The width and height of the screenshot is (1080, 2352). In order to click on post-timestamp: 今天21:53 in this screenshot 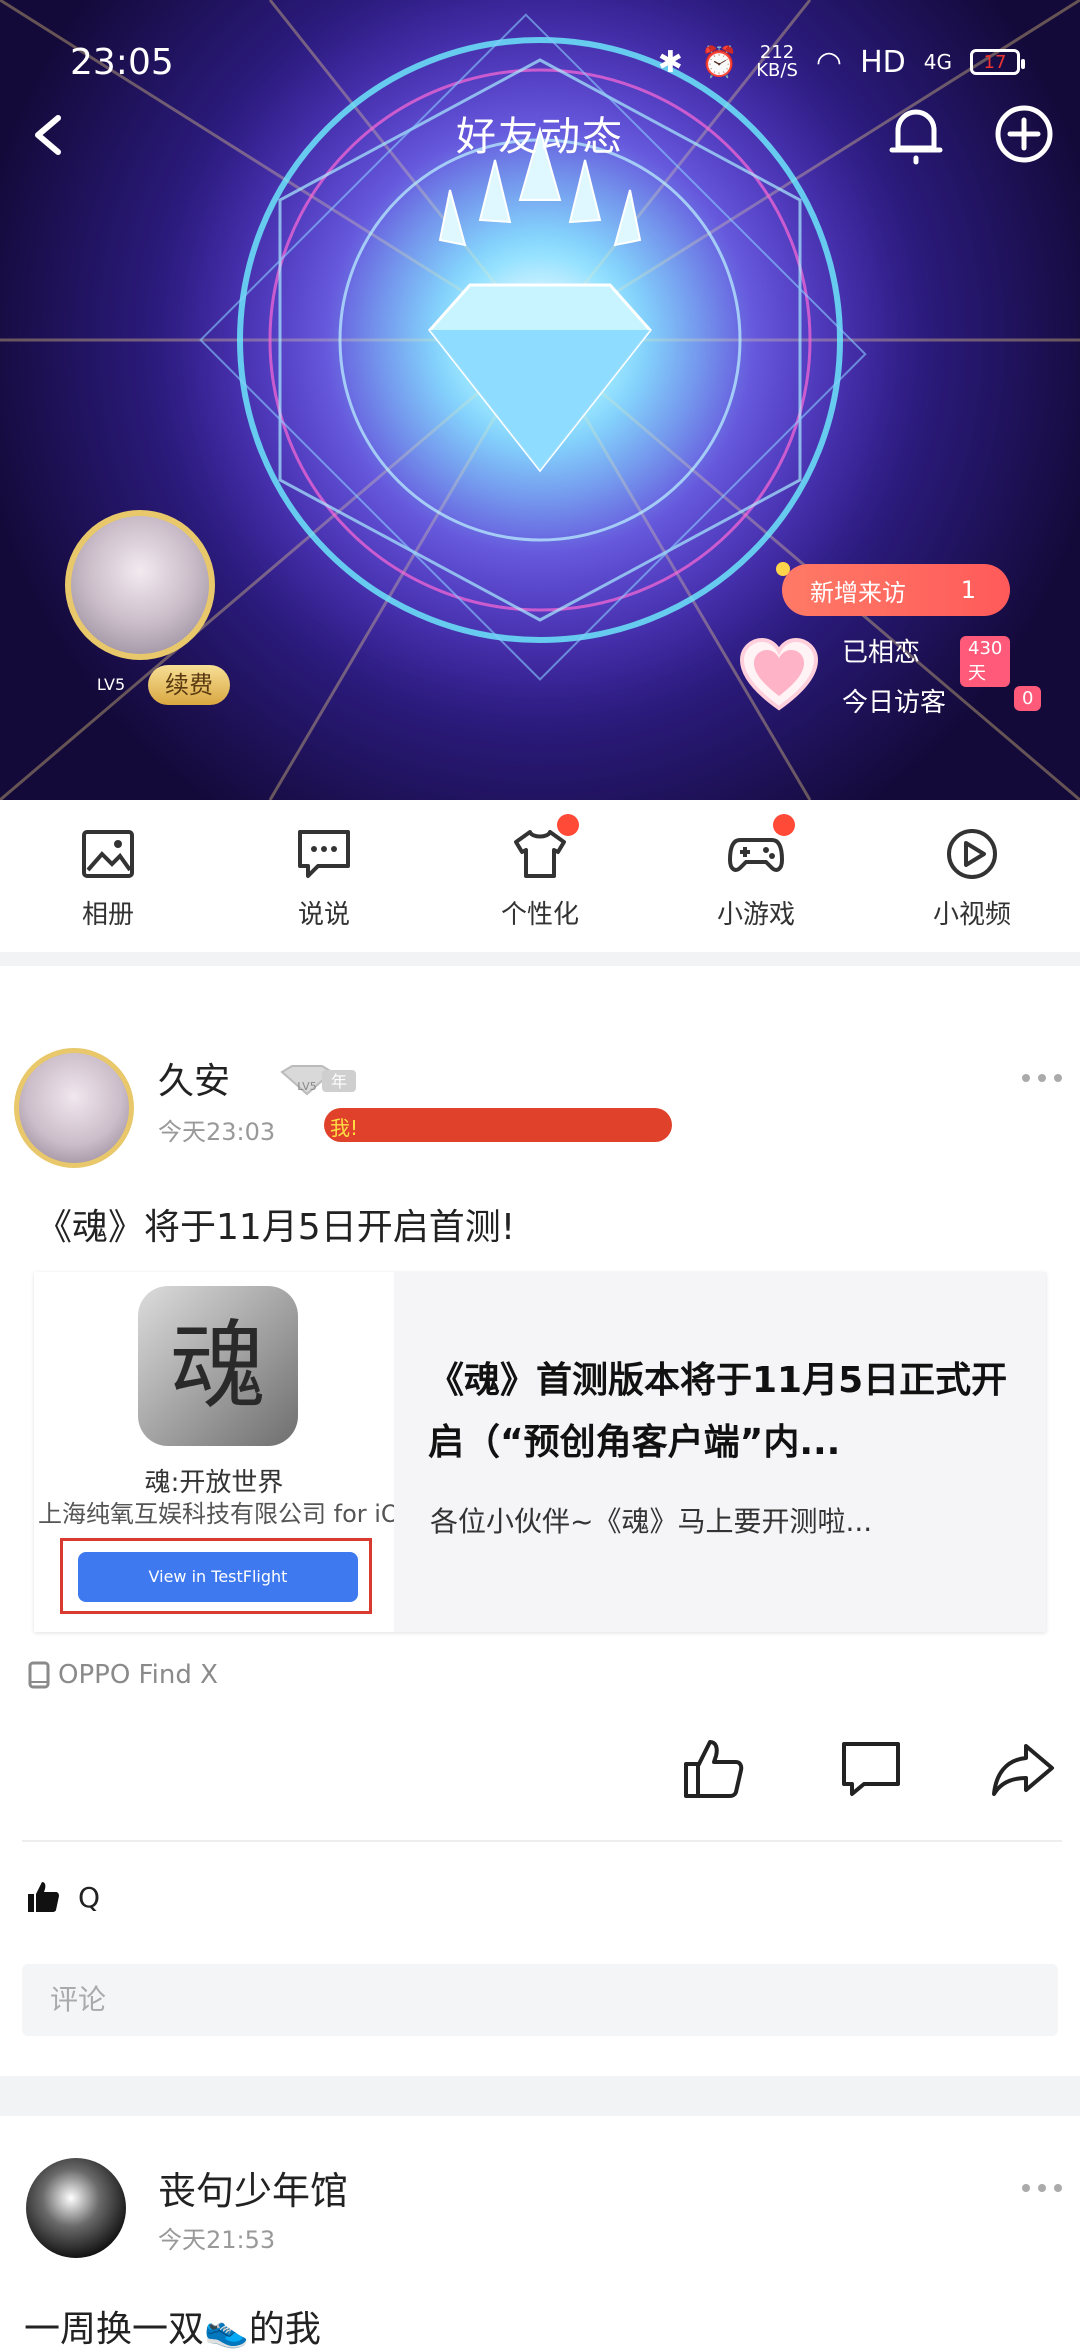, I will do `click(217, 2240)`.